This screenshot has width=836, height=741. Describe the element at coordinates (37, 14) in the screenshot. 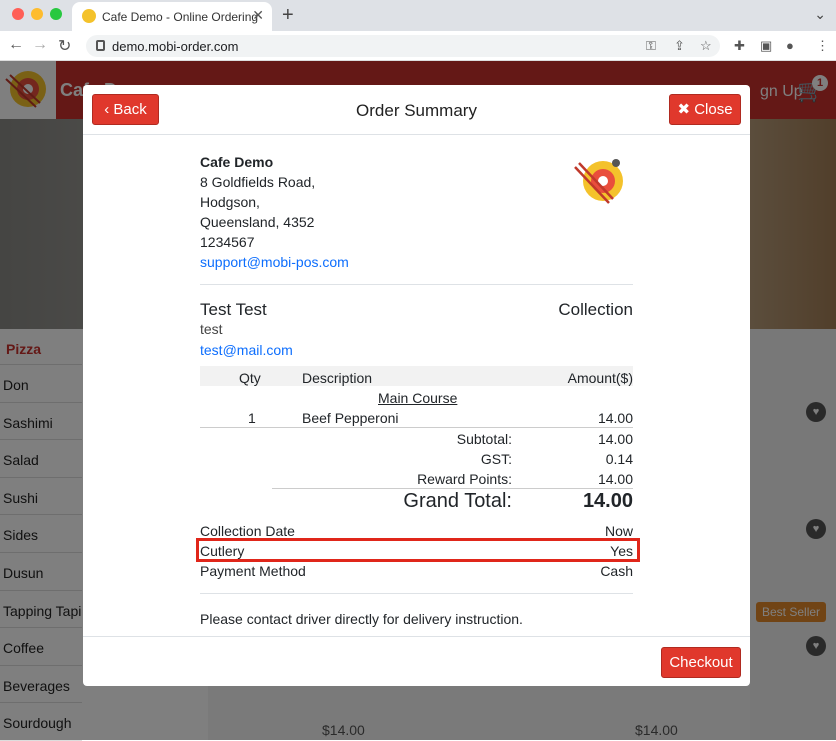

I see `minimize-window-icon` at that location.